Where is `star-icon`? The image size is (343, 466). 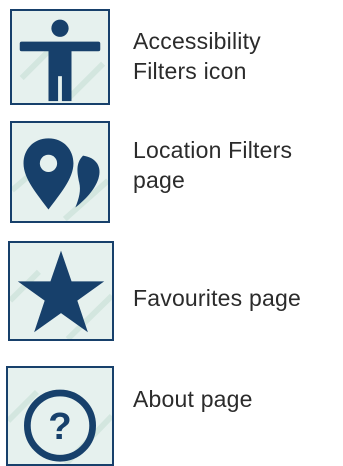 star-icon is located at coordinates (61, 291).